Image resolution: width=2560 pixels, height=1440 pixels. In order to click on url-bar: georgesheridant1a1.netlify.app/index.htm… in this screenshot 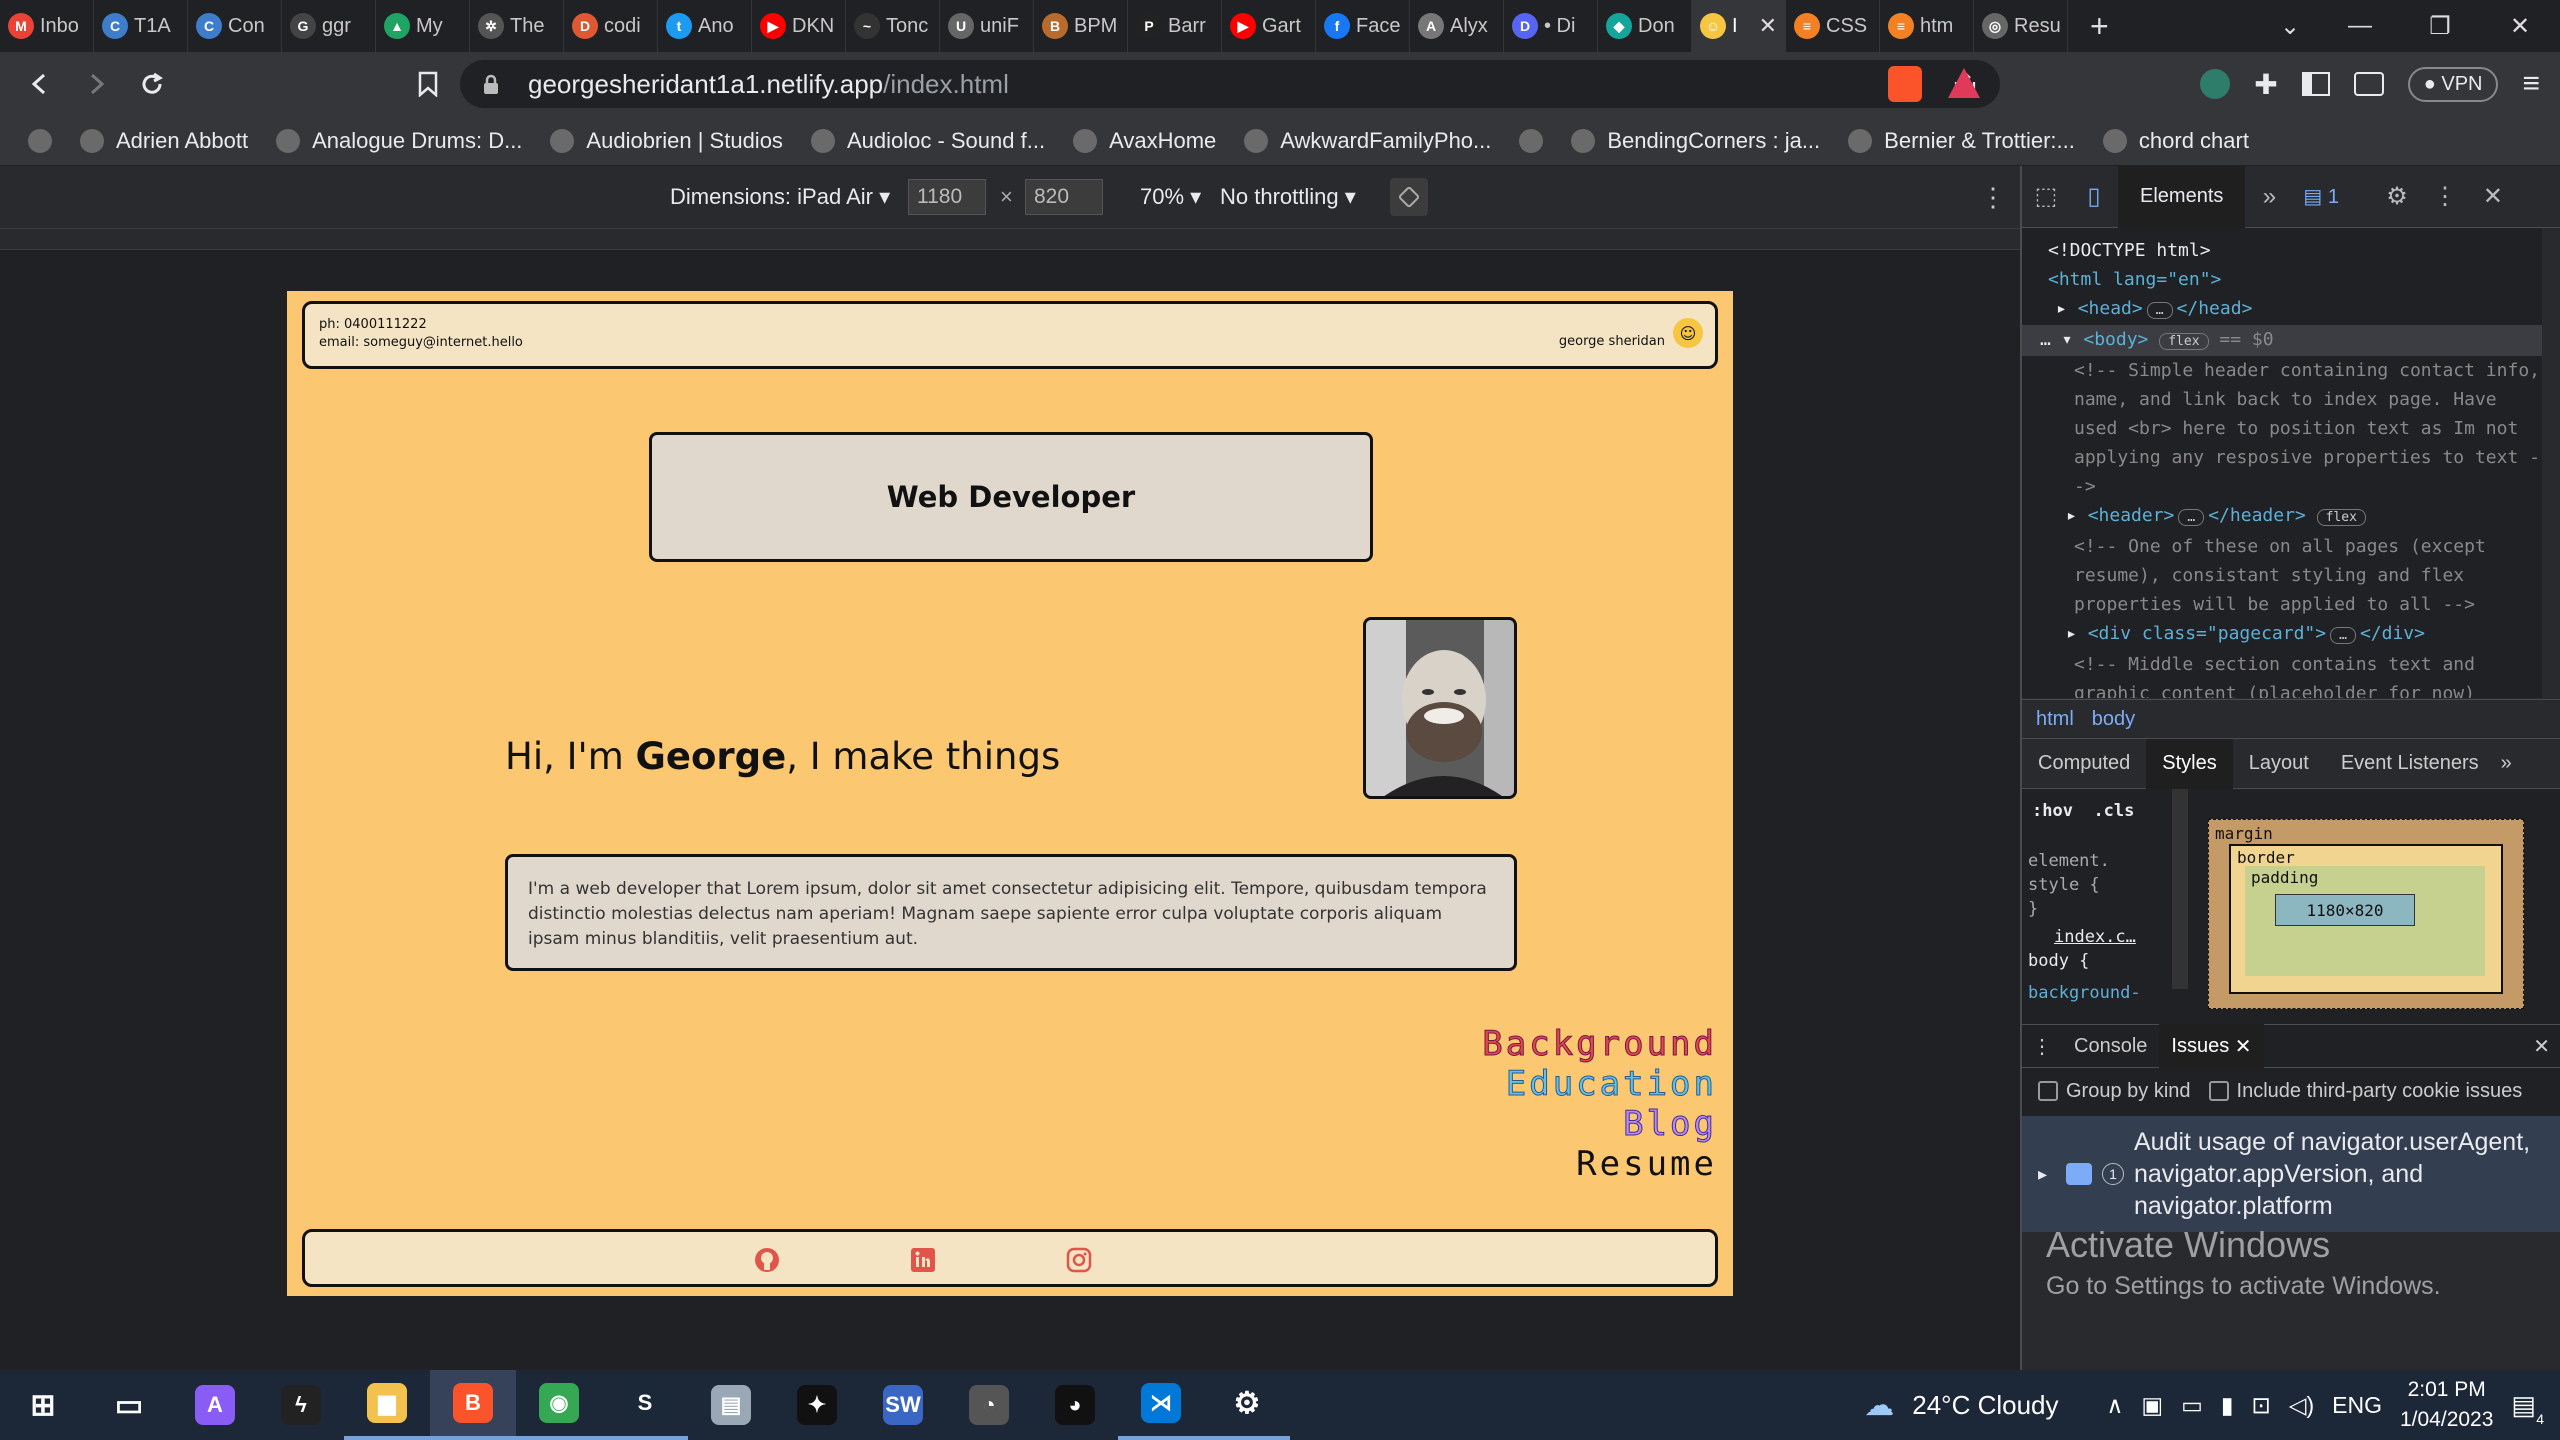, I will do `click(1230, 84)`.